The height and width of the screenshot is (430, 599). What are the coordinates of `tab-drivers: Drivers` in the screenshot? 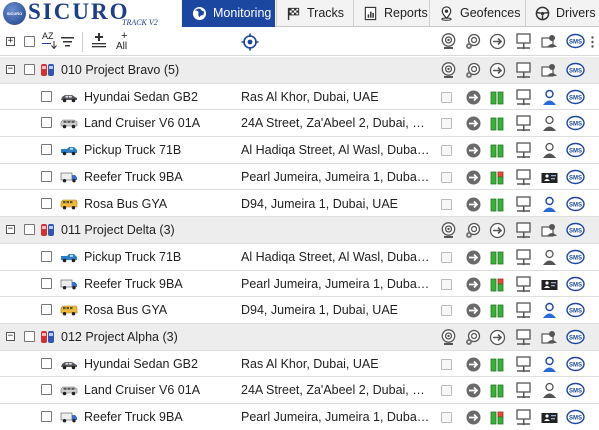 It's located at (562, 13).